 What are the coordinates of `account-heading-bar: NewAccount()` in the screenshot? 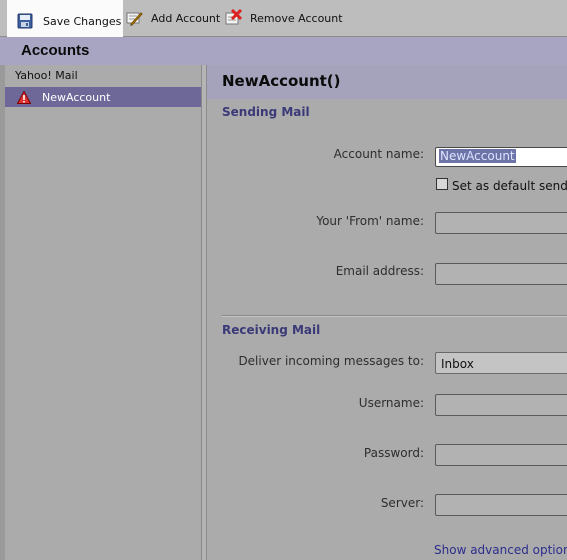 It's located at (387, 82).